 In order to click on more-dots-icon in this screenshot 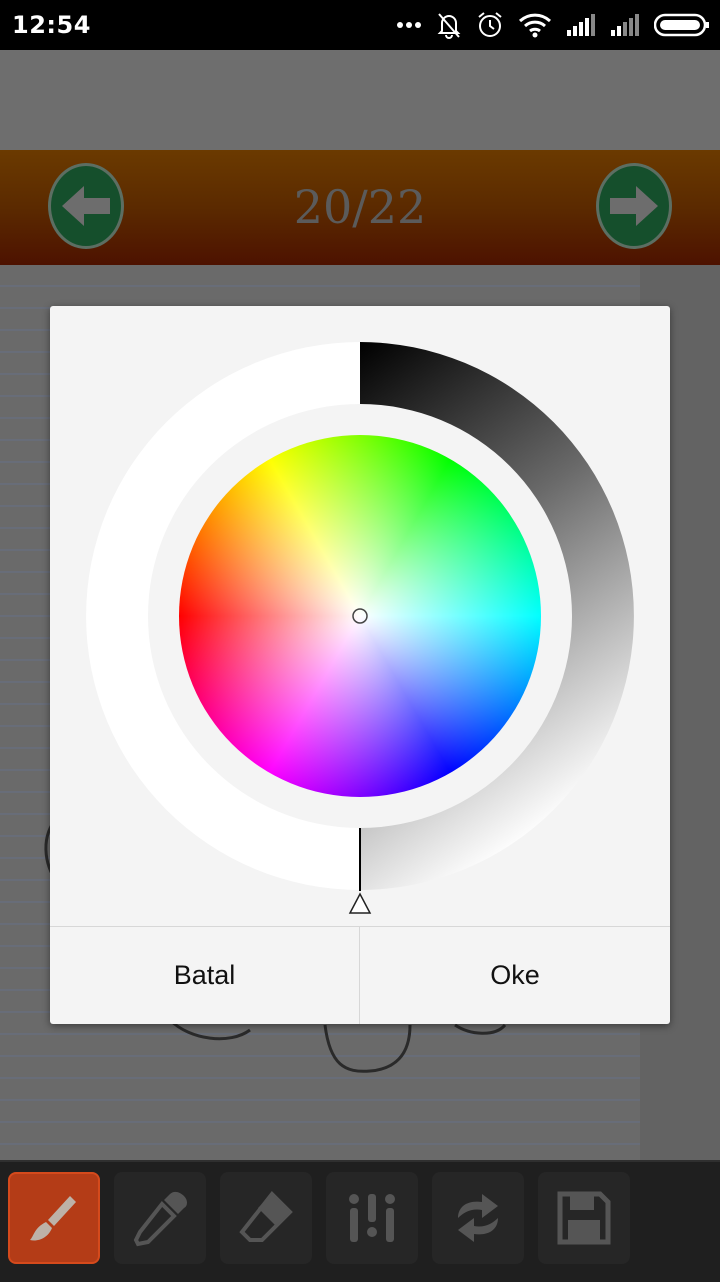, I will do `click(409, 25)`.